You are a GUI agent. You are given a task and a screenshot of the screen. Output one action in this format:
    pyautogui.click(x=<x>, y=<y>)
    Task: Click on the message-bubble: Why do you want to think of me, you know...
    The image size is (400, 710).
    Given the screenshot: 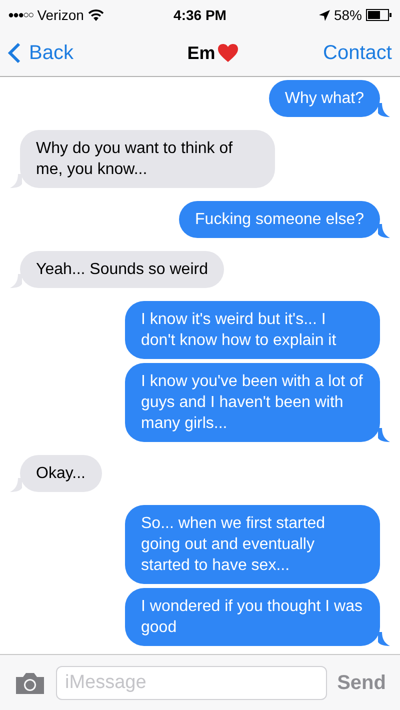 What is the action you would take?
    pyautogui.click(x=147, y=159)
    